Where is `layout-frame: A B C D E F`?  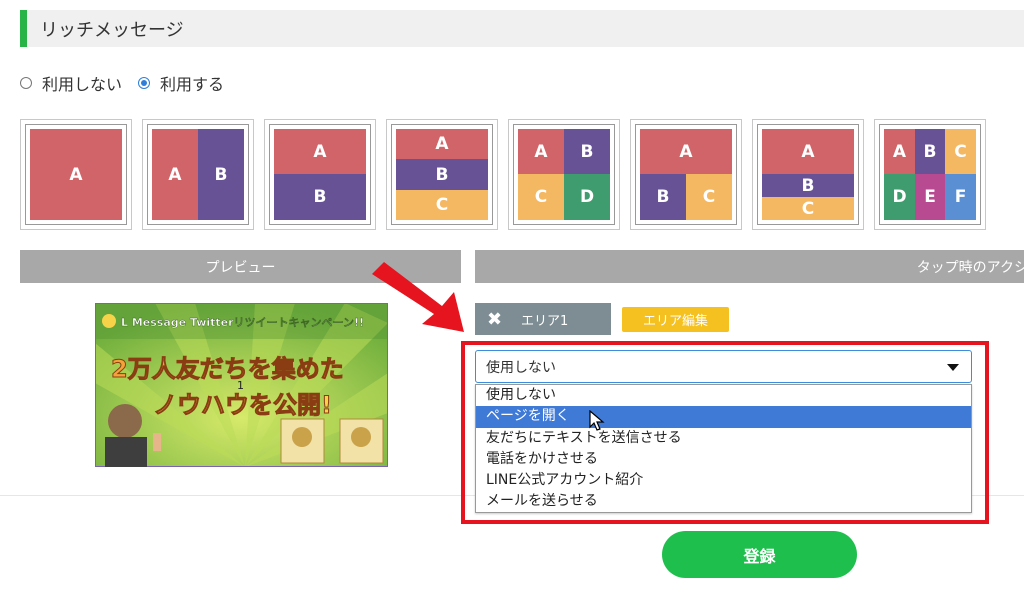
layout-frame: A B C D E F is located at coordinates (930, 174).